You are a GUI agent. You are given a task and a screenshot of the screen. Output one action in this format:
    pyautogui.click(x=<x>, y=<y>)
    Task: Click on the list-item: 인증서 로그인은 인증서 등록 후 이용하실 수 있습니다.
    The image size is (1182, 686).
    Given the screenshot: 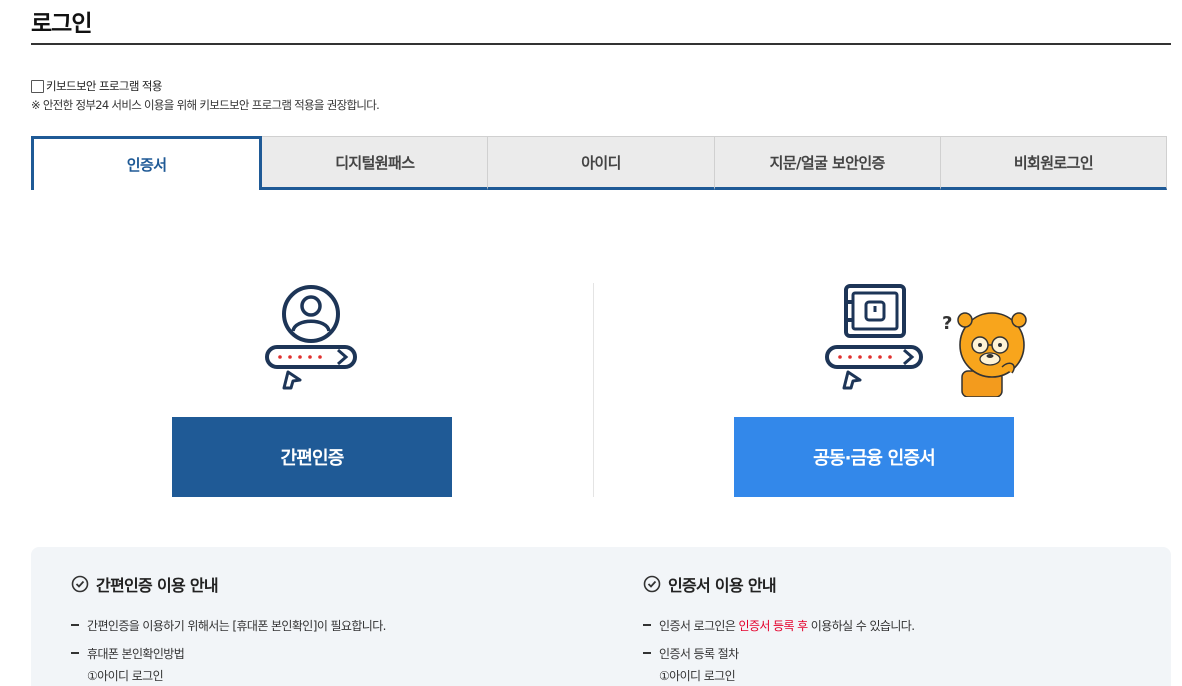 What is the action you would take?
    pyautogui.click(x=779, y=625)
    